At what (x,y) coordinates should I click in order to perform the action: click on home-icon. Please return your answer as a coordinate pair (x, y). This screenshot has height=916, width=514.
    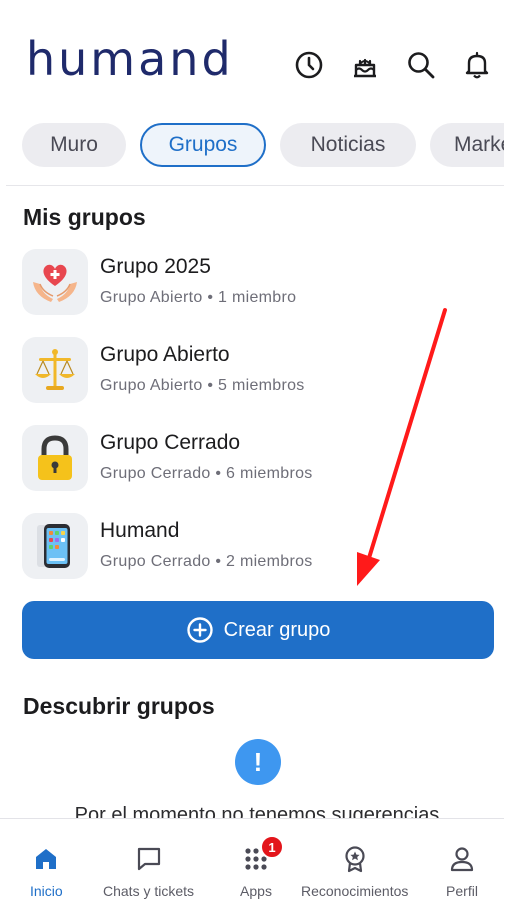
    Looking at the image, I should click on (46, 859).